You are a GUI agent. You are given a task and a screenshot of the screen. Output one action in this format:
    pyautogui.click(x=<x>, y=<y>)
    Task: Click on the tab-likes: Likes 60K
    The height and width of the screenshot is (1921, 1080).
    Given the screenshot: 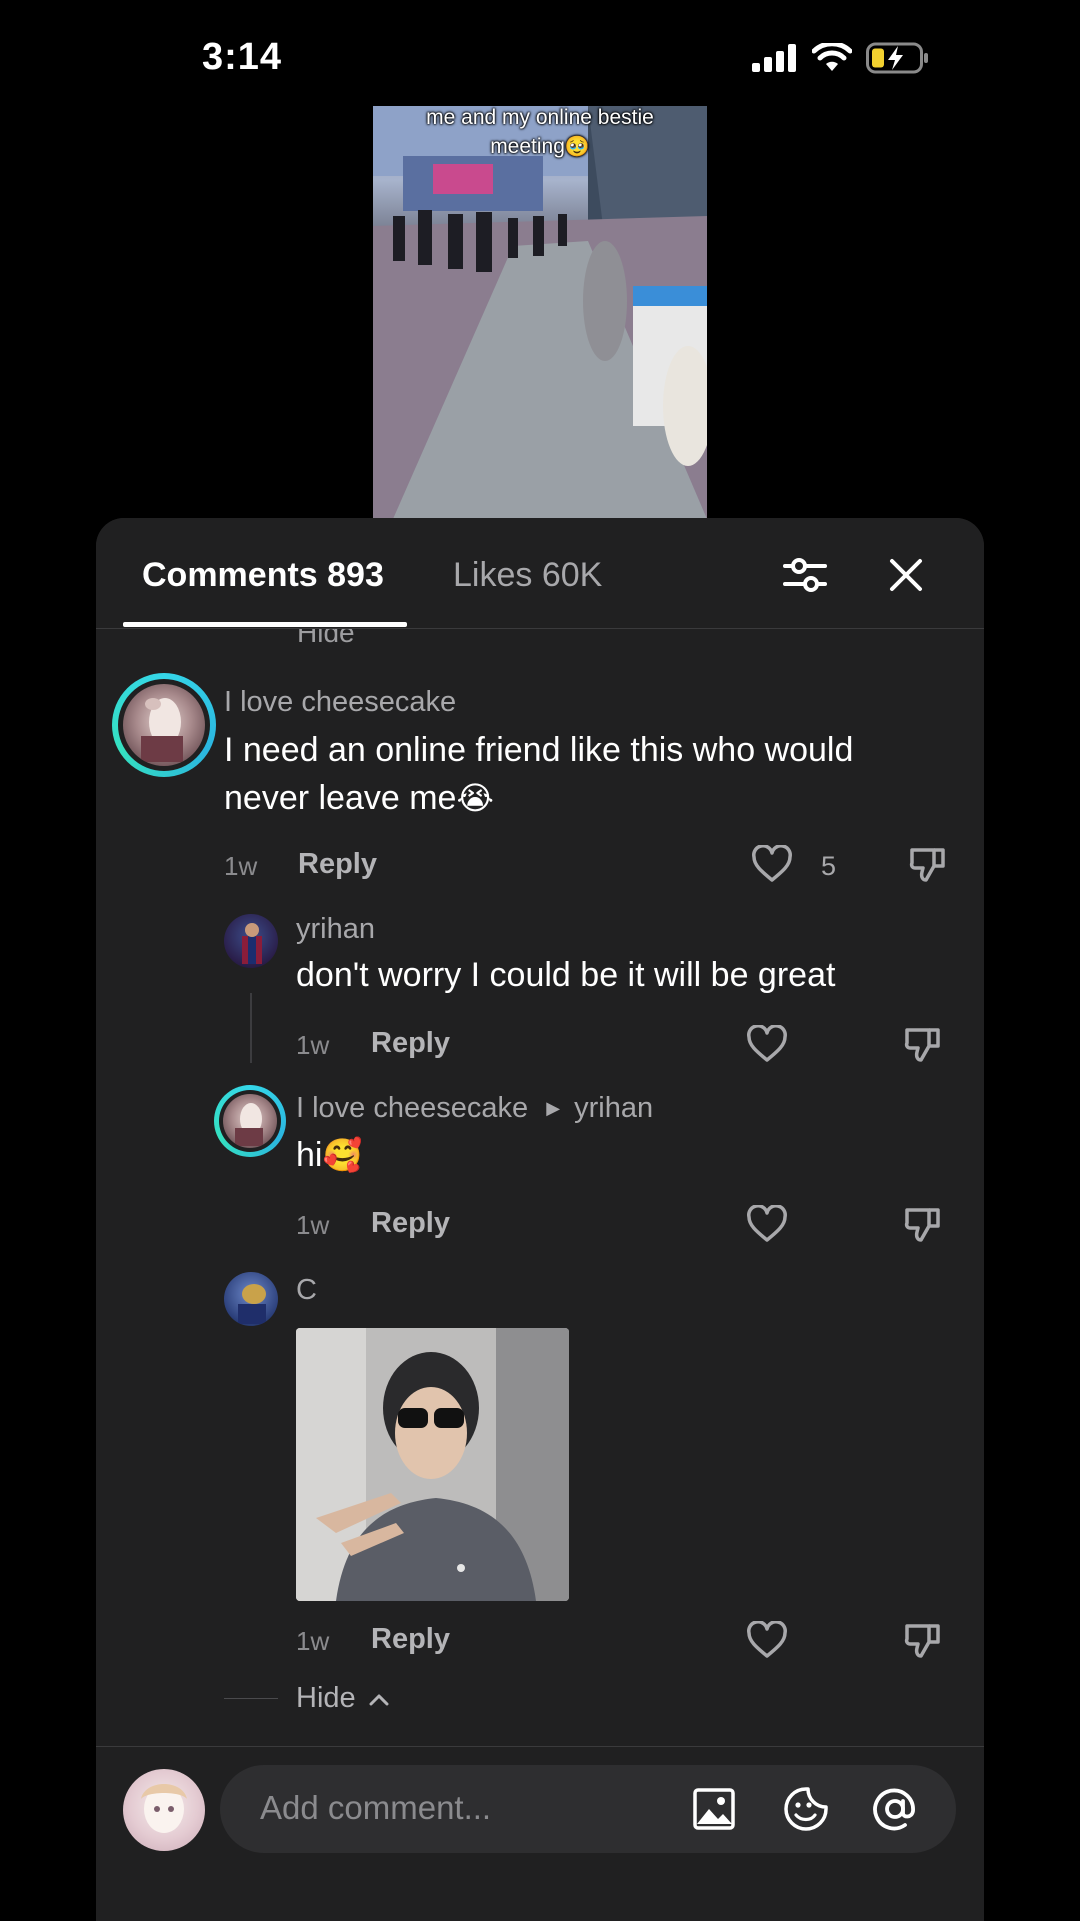 What is the action you would take?
    pyautogui.click(x=527, y=575)
    